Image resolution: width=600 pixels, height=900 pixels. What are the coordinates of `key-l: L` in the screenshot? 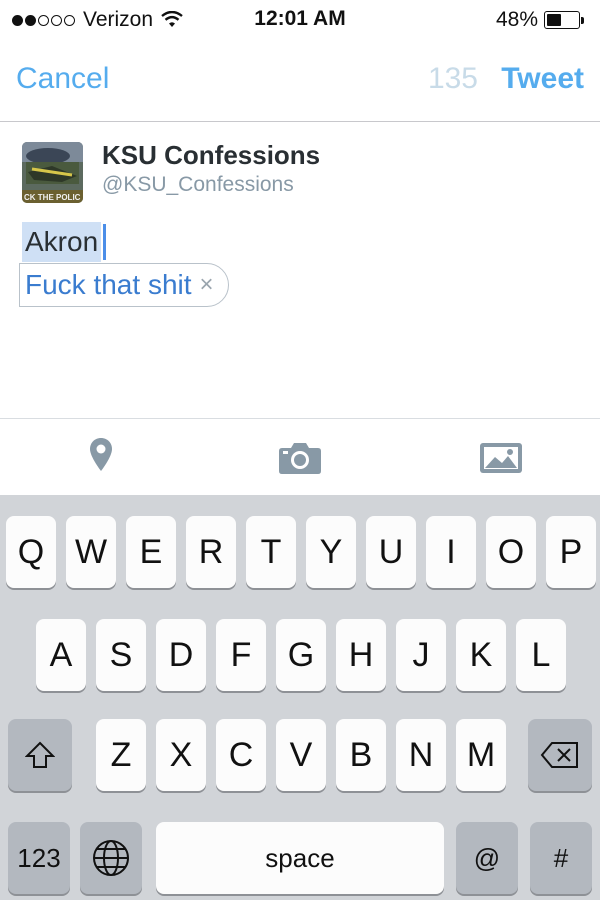 It's located at (541, 655).